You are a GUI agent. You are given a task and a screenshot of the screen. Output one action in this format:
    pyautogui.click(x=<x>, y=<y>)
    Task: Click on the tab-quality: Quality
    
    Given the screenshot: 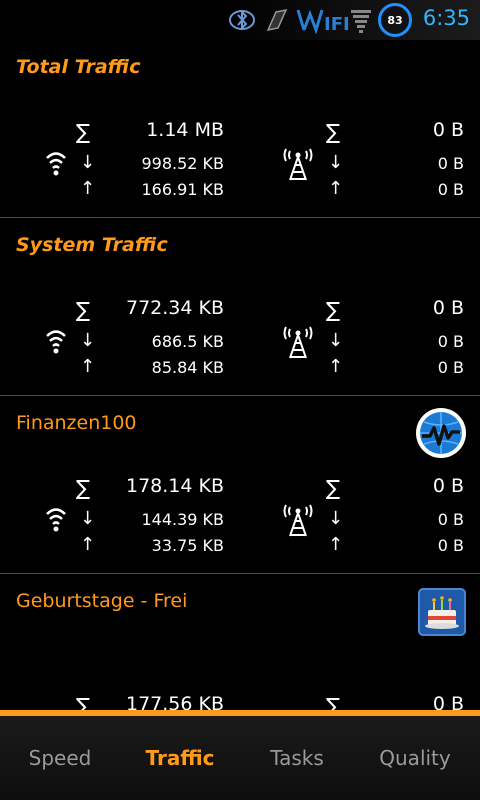 What is the action you would take?
    pyautogui.click(x=415, y=758)
    